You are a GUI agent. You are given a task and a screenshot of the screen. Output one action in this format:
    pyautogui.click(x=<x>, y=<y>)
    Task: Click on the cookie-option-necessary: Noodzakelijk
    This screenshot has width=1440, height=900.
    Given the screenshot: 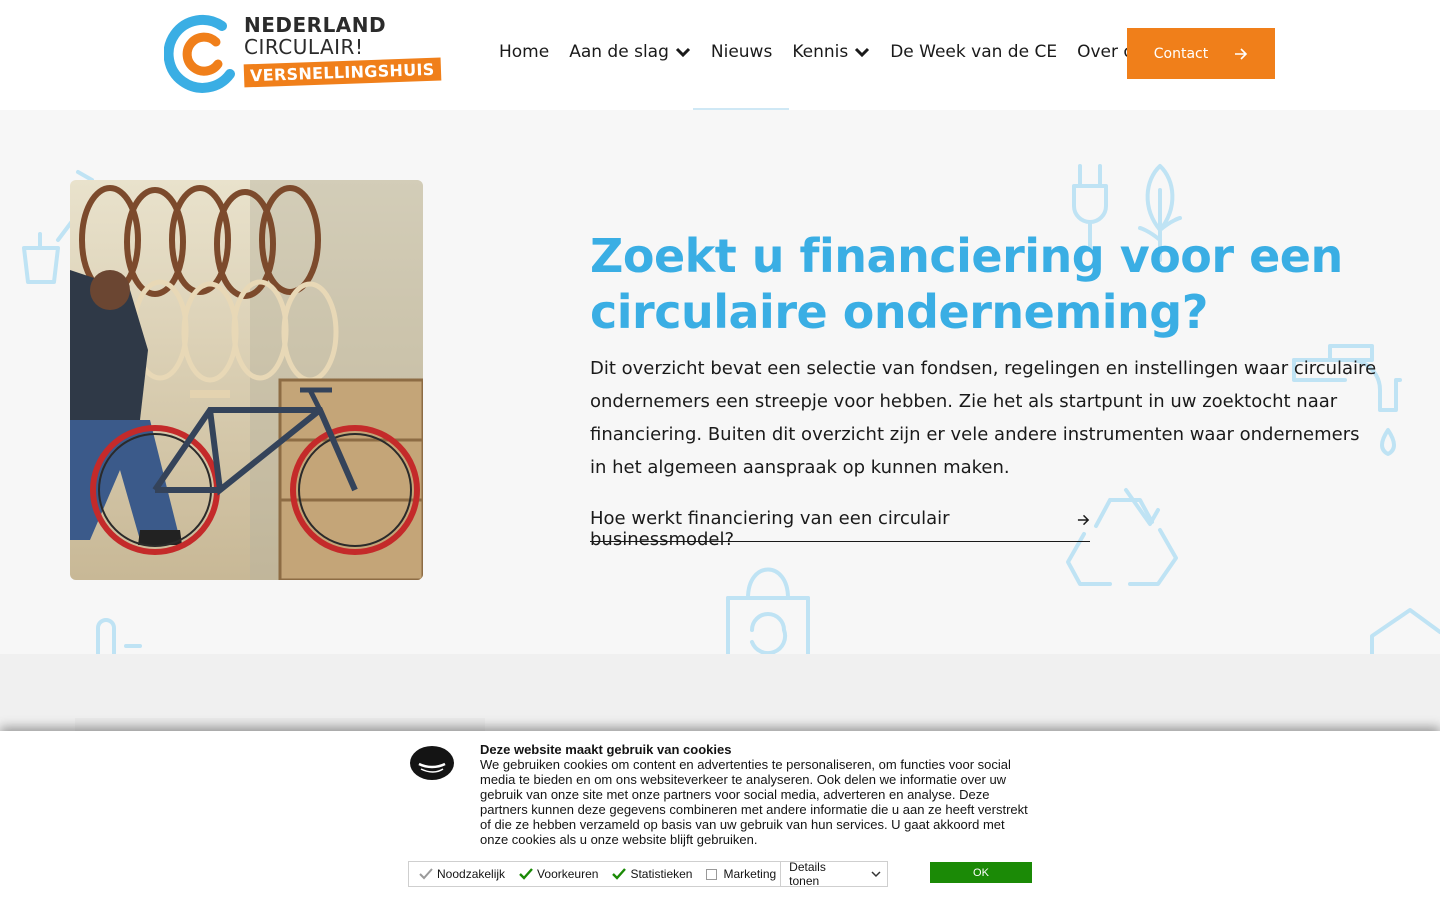 What is the action you would take?
    pyautogui.click(x=462, y=874)
    